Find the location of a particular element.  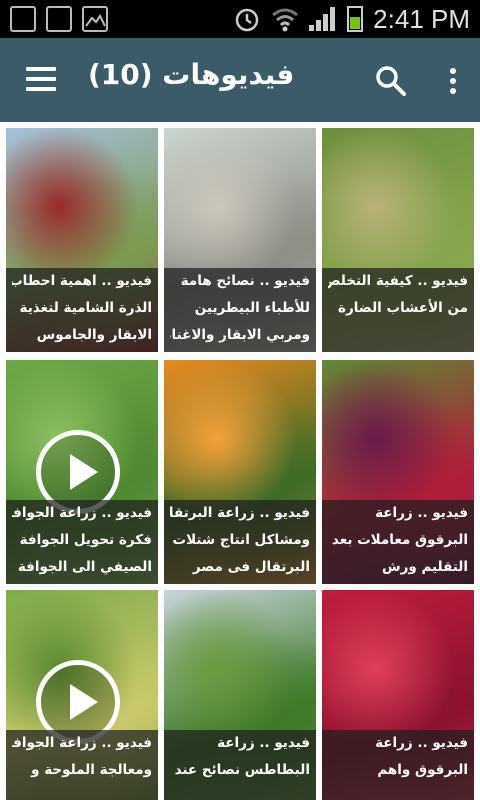

caption-line: ومشاكل انتاج شتلات is located at coordinates (241, 540).